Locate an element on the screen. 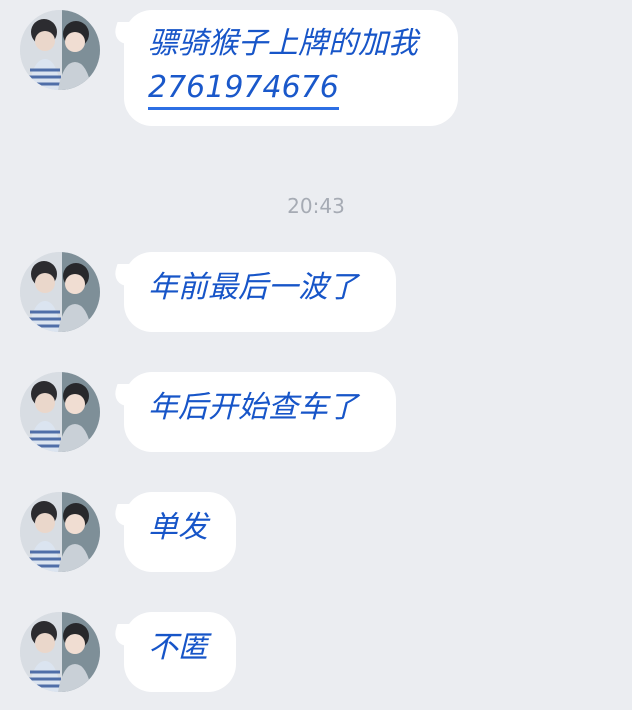 The image size is (632, 710). message-bubble: 年后开始查车了 is located at coordinates (260, 412).